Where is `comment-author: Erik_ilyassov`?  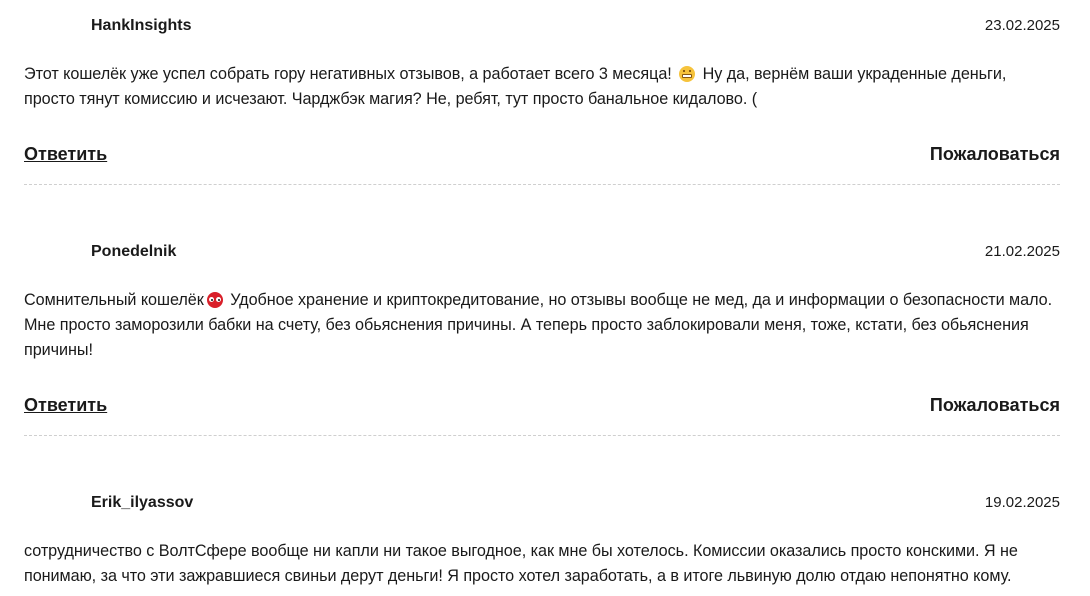
comment-author: Erik_ilyassov is located at coordinates (142, 503).